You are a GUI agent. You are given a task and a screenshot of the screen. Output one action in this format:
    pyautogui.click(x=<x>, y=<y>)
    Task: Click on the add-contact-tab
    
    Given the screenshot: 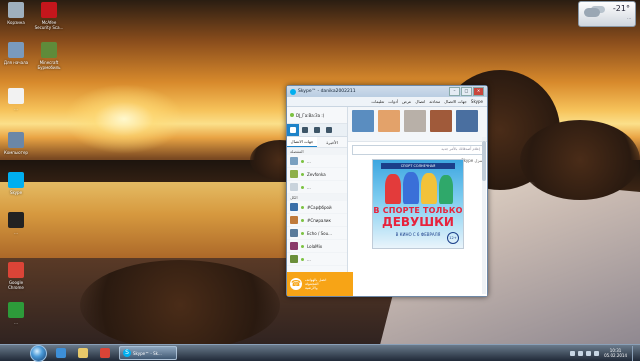 What is the action you would take?
    pyautogui.click(x=329, y=130)
    